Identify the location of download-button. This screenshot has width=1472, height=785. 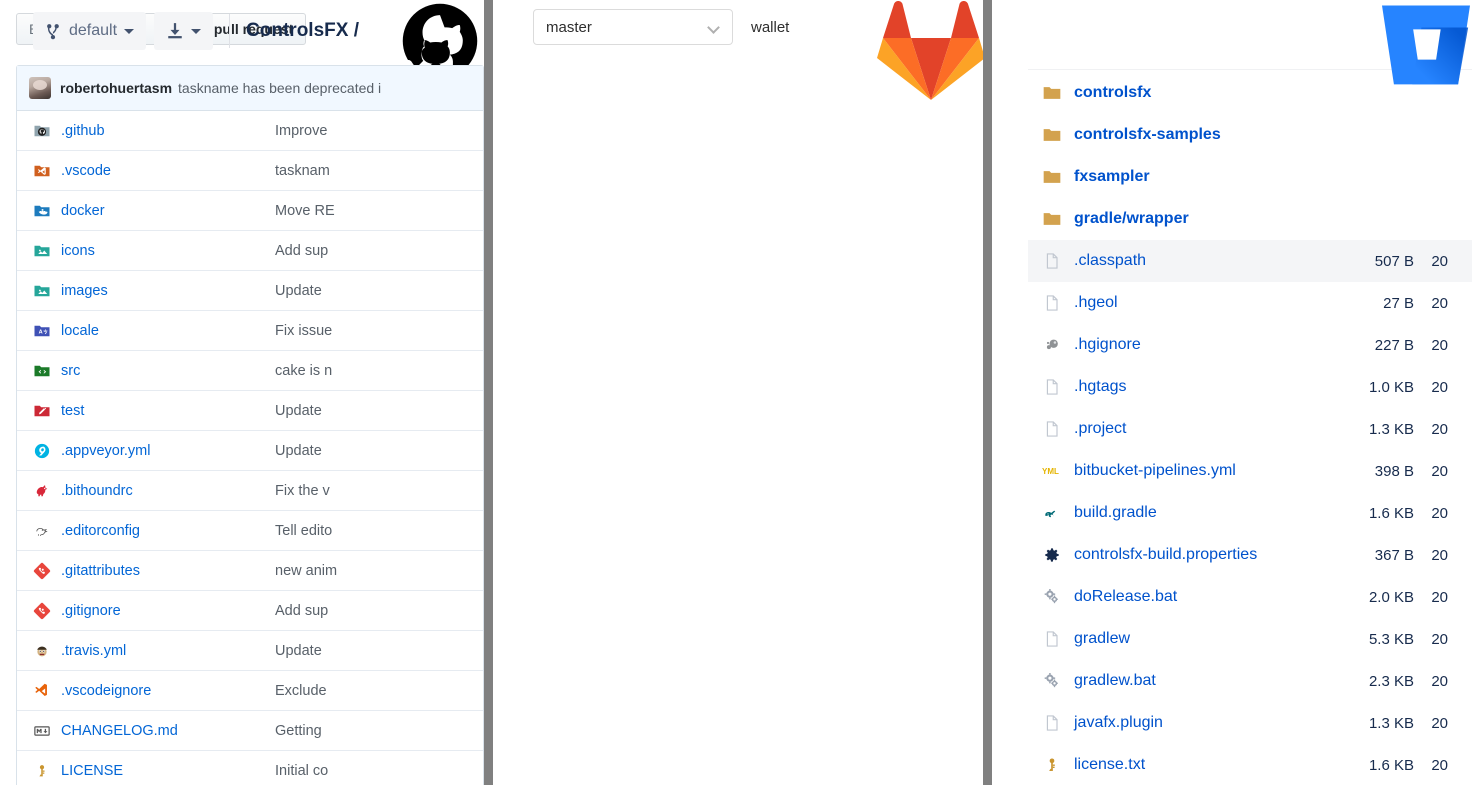
(184, 31).